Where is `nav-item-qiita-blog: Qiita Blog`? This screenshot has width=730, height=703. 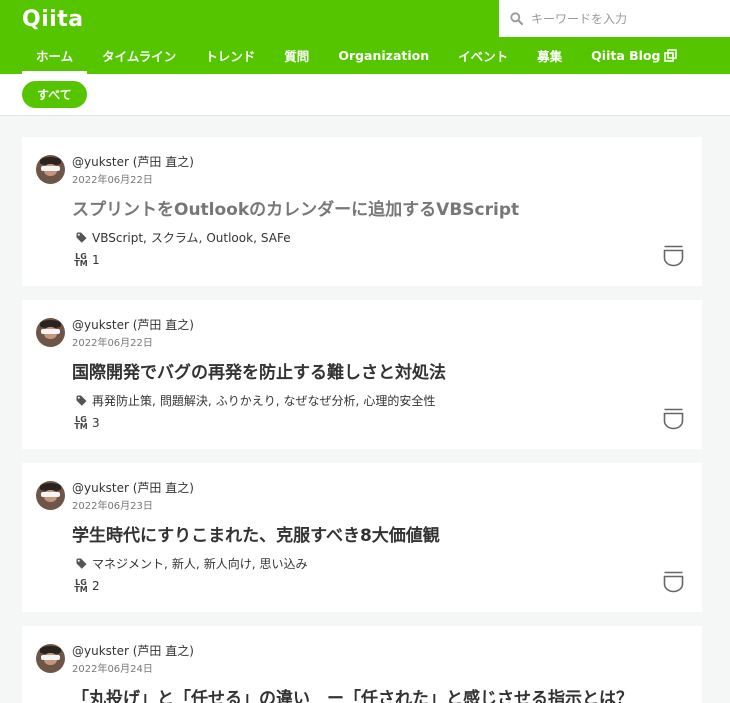 nav-item-qiita-blog: Qiita Blog is located at coordinates (634, 55).